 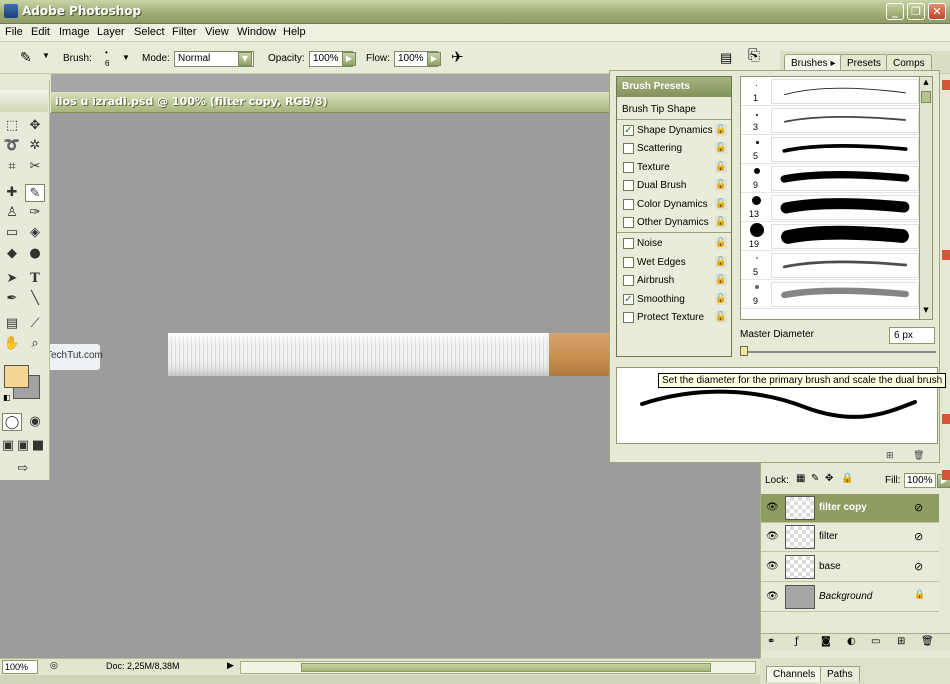 What do you see at coordinates (23, 469) in the screenshot?
I see `jump-to-imageready-icon: ⇨` at bounding box center [23, 469].